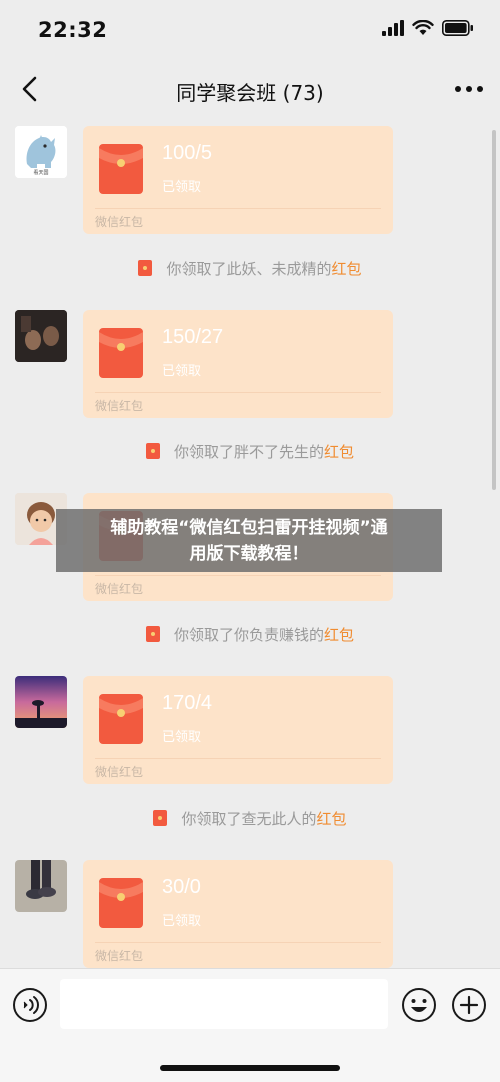 The height and width of the screenshot is (1082, 500). I want to click on system-notice-text: 你领取了胖不了先生的, so click(248, 452).